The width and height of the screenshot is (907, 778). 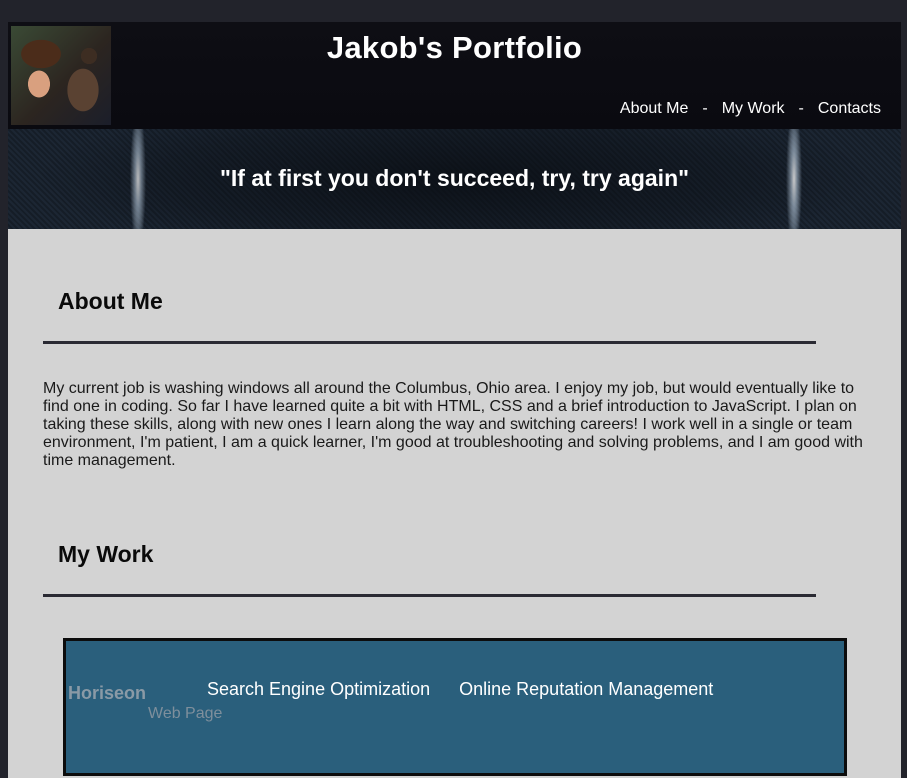 I want to click on card-link-seo: Search Engine Optimization, so click(x=318, y=689).